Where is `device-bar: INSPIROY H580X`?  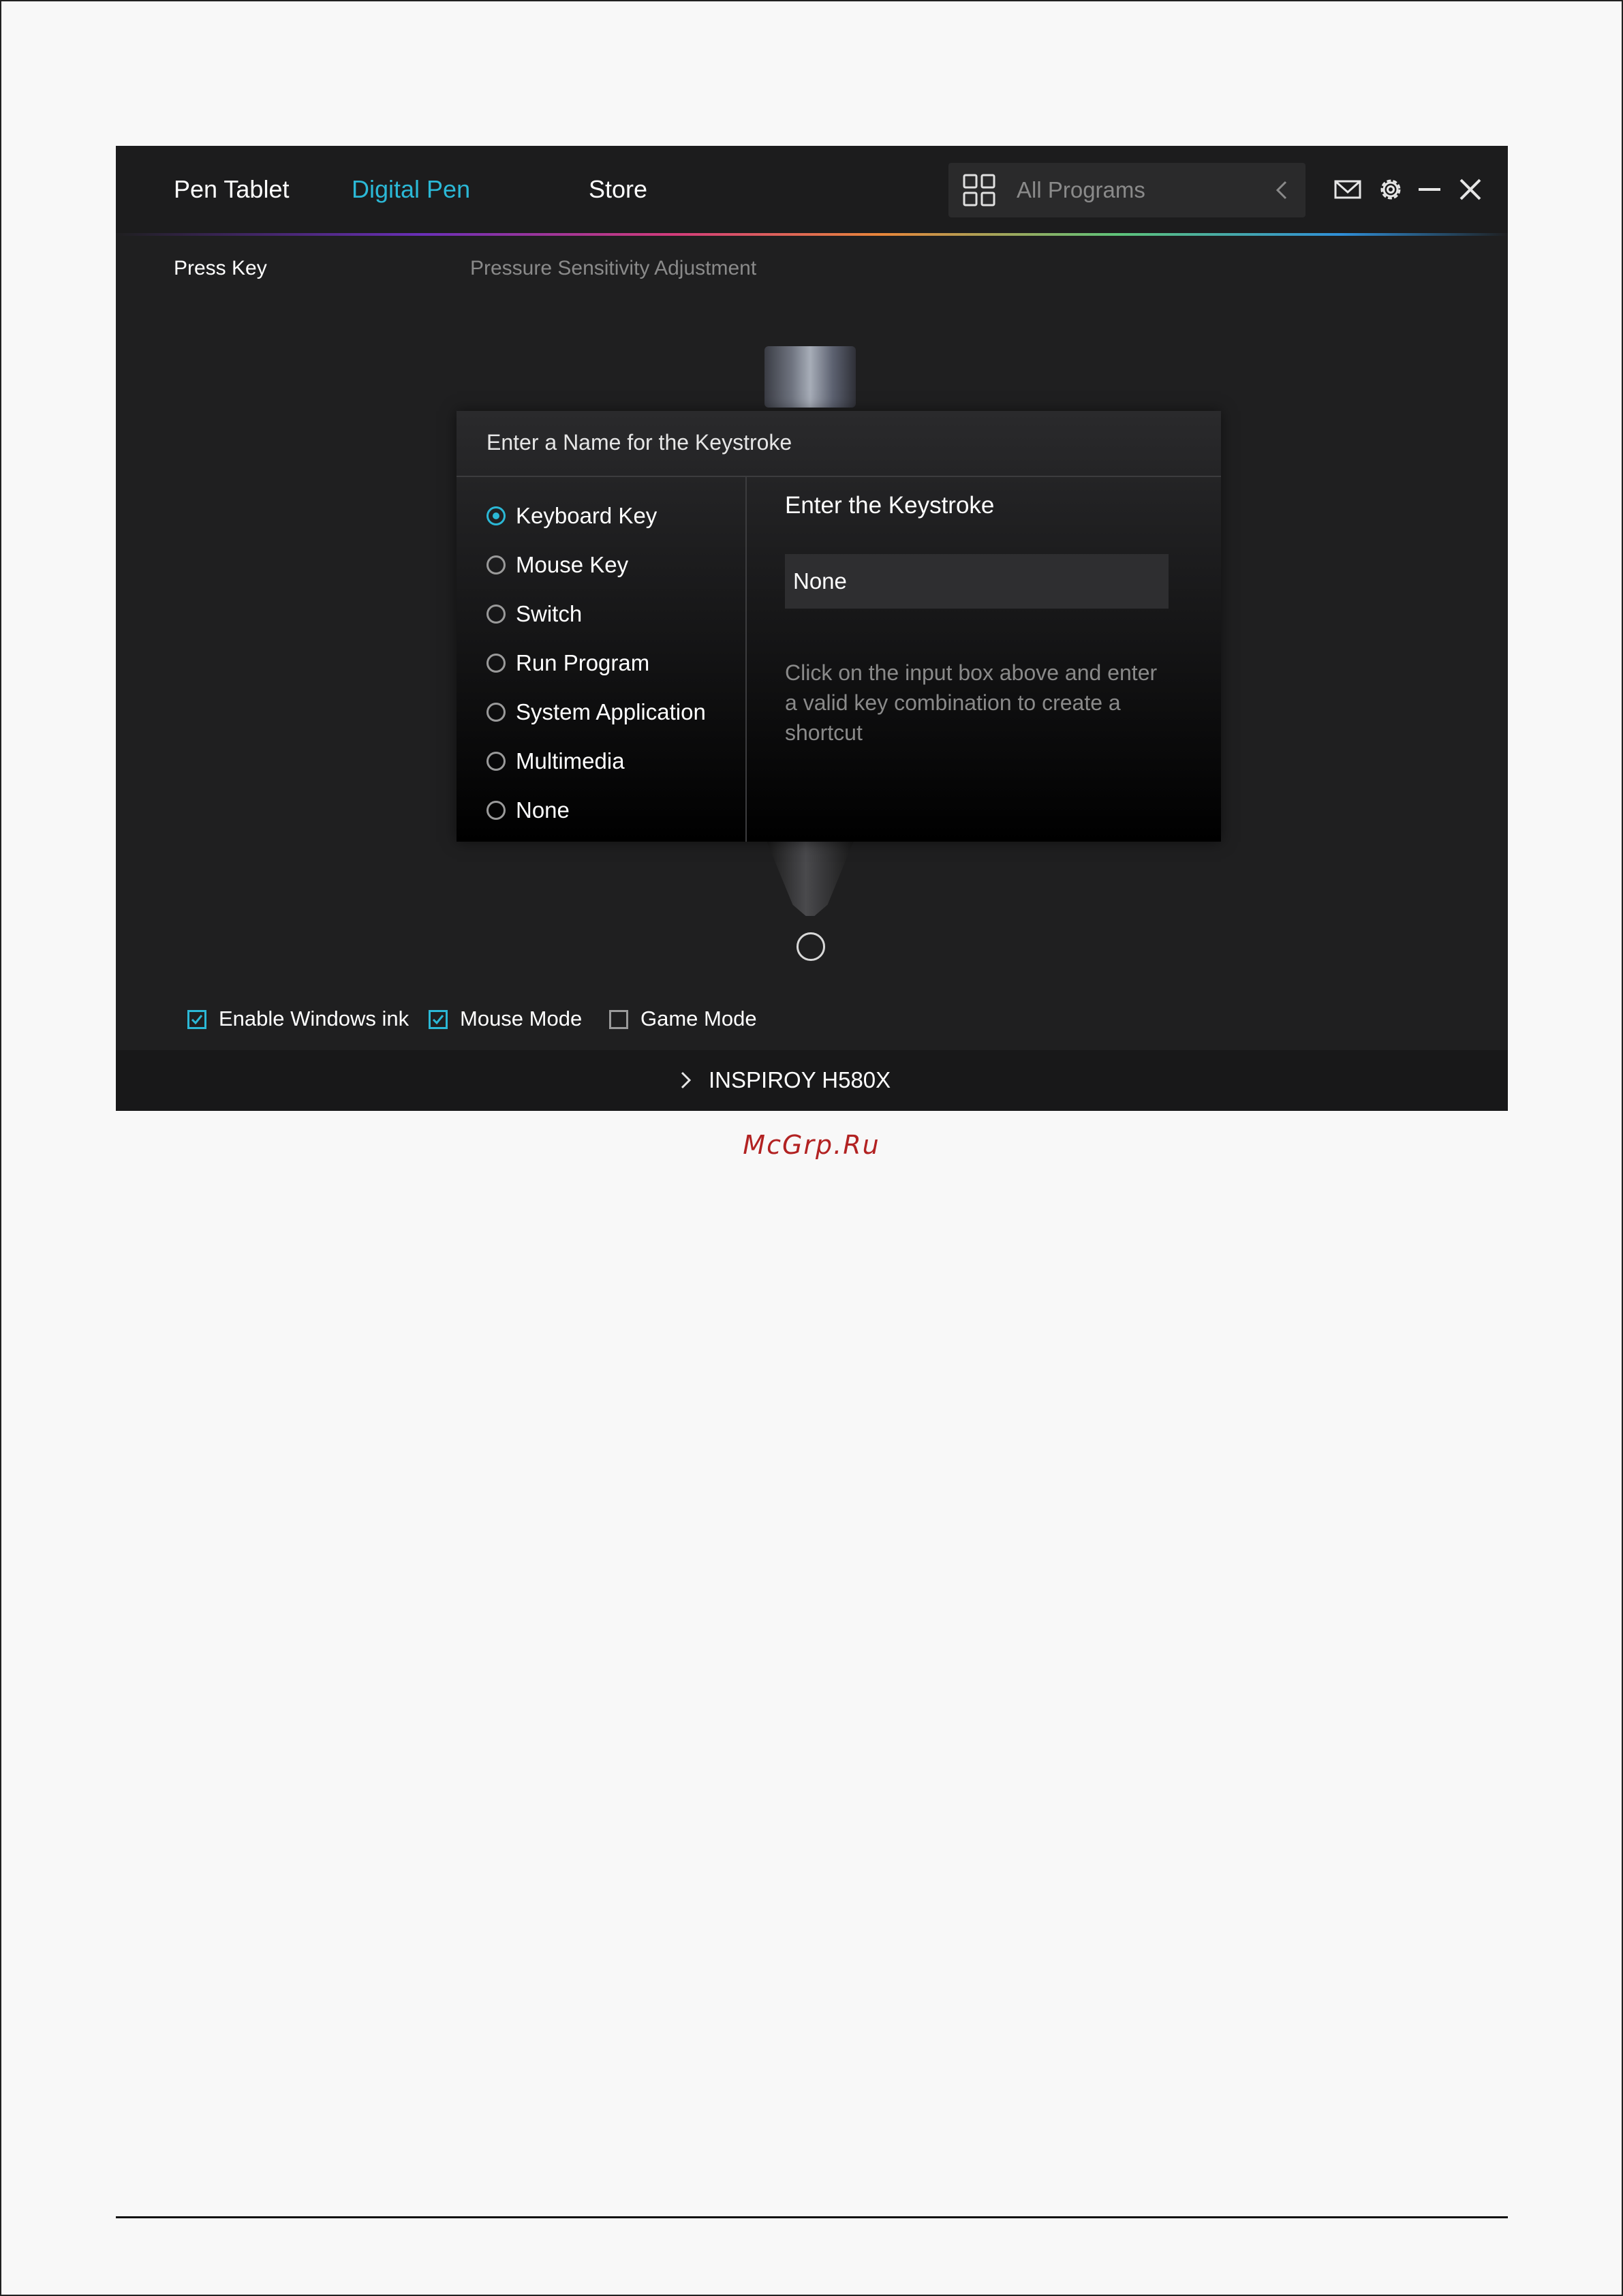 device-bar: INSPIROY H580X is located at coordinates (812, 1080).